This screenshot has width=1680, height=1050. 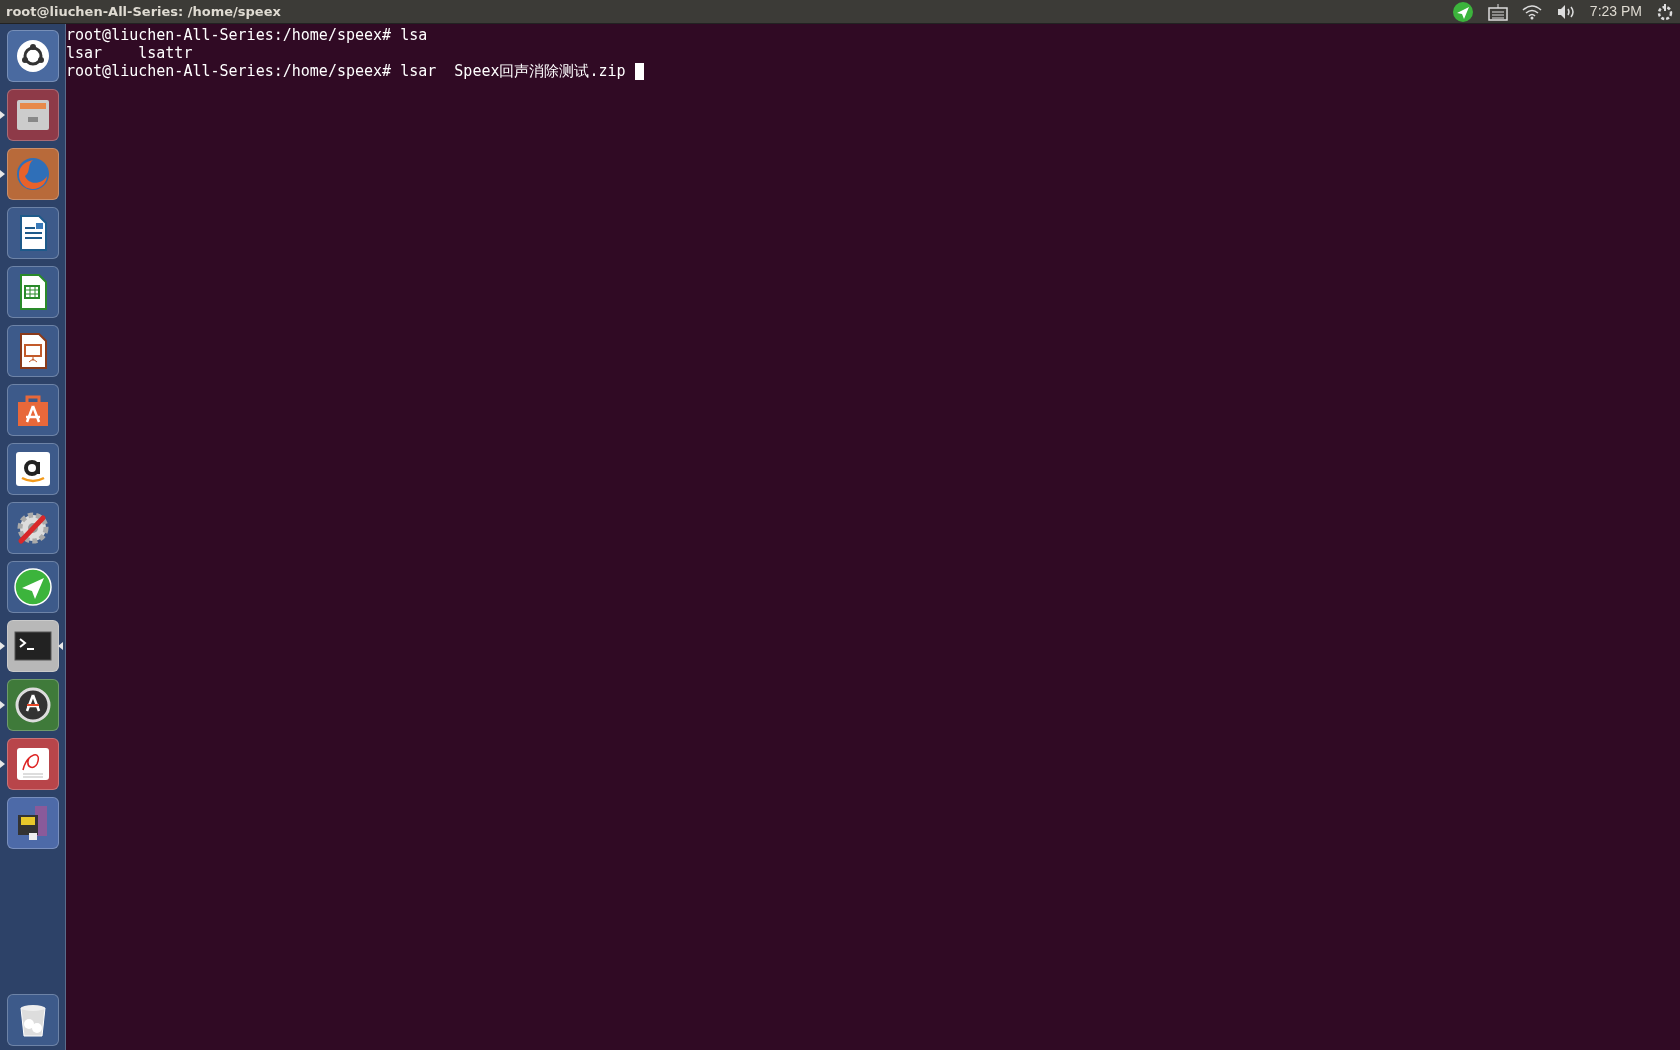 What do you see at coordinates (60, 645) in the screenshot?
I see `focus-indicator-icon` at bounding box center [60, 645].